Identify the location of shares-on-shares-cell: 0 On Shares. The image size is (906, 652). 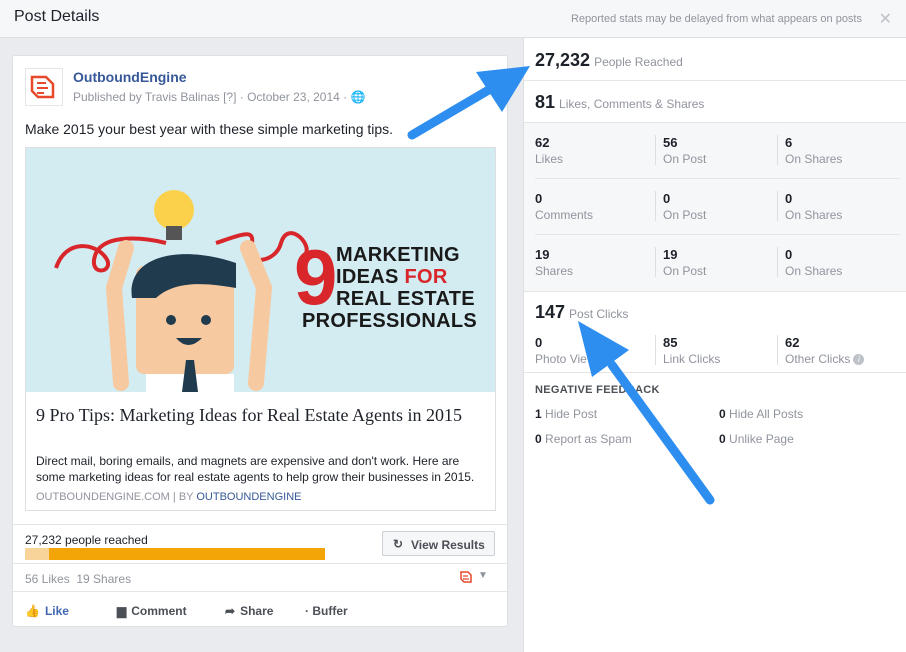
(814, 262).